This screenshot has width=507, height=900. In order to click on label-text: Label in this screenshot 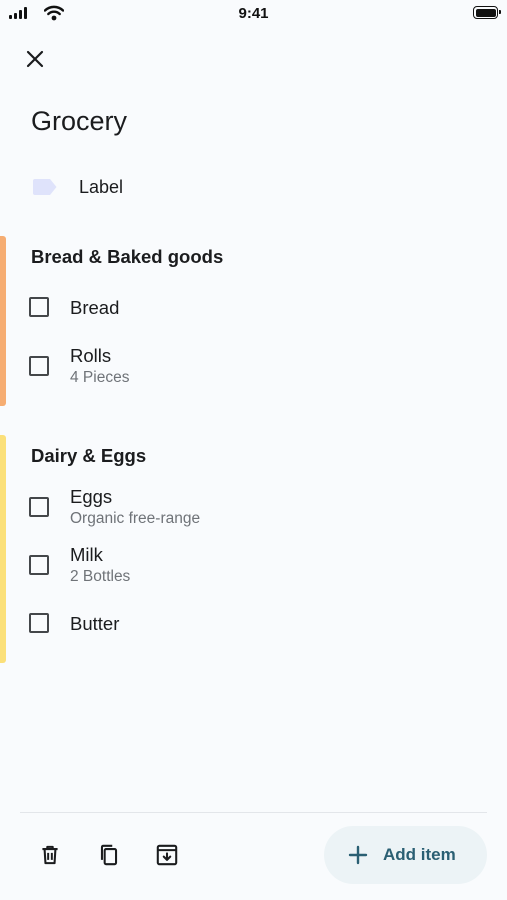, I will do `click(101, 186)`.